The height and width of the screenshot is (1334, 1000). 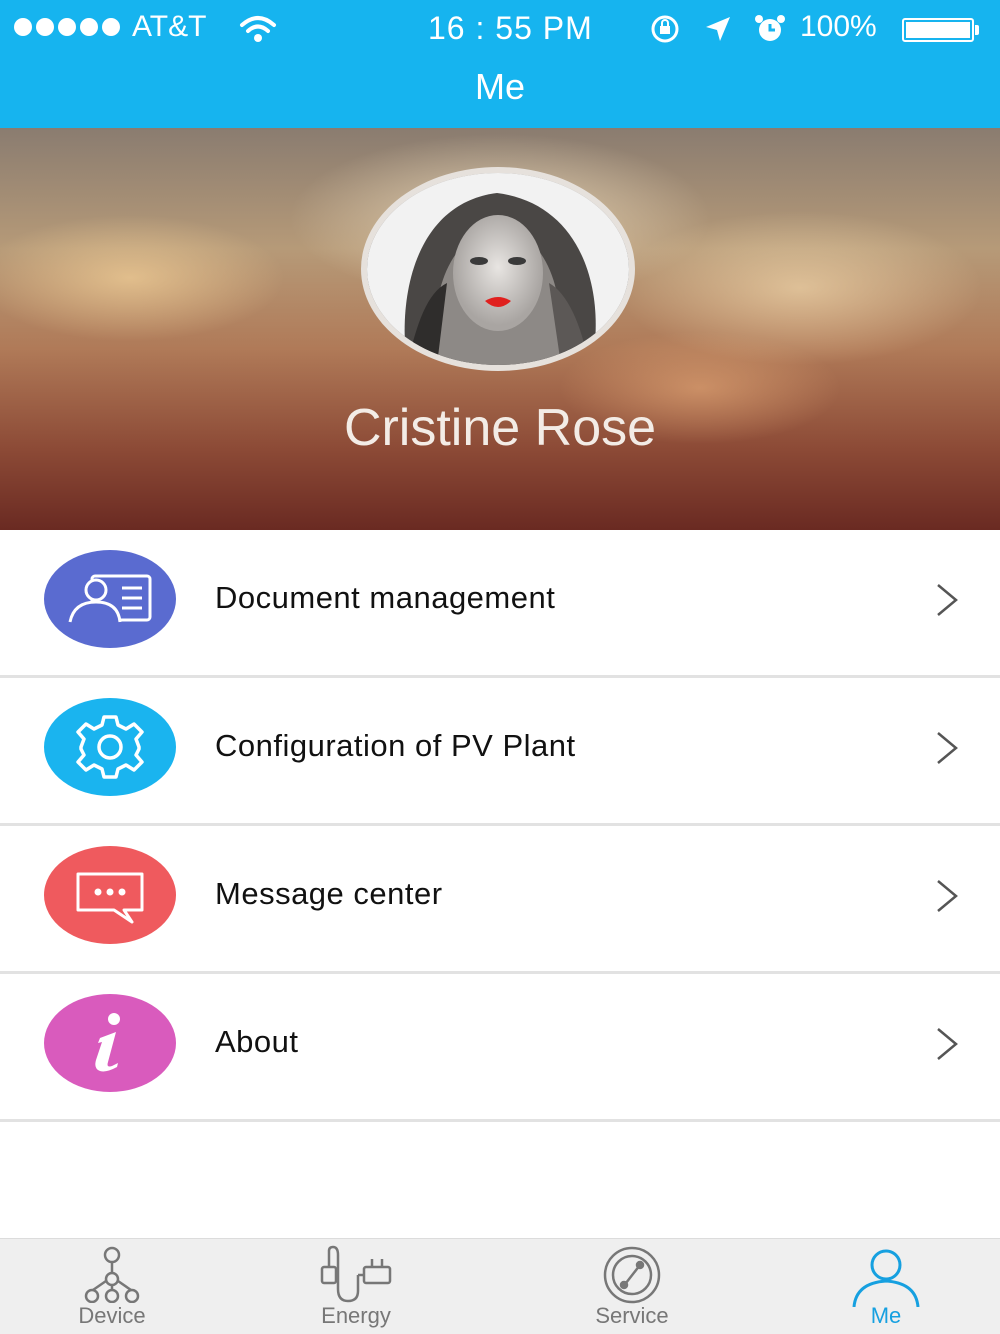 I want to click on gear-icon, so click(x=110, y=747).